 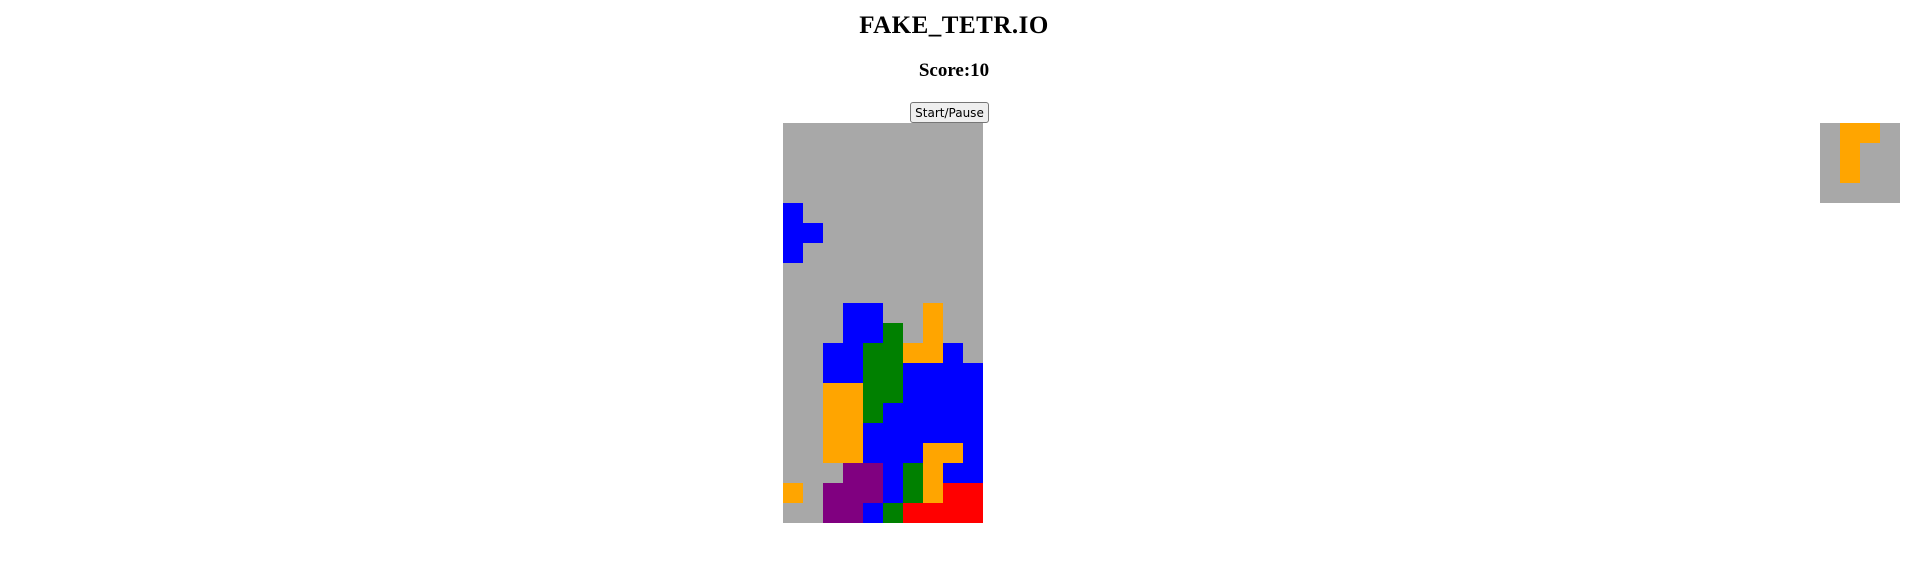 What do you see at coordinates (954, 25) in the screenshot?
I see `game-title: FAKE_TETR.IO` at bounding box center [954, 25].